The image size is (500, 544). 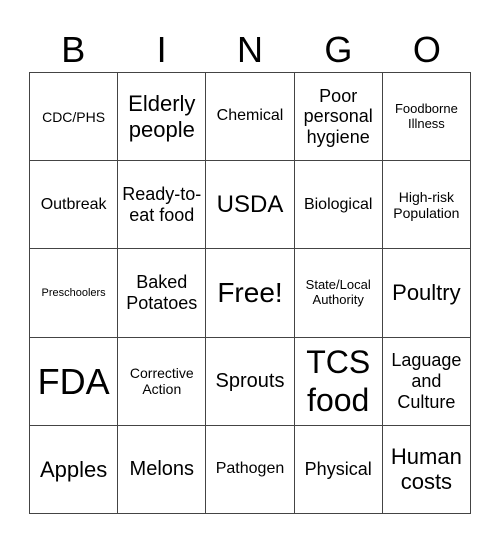 What do you see at coordinates (426, 381) in the screenshot?
I see `bingo-cell: Laguage and Culture` at bounding box center [426, 381].